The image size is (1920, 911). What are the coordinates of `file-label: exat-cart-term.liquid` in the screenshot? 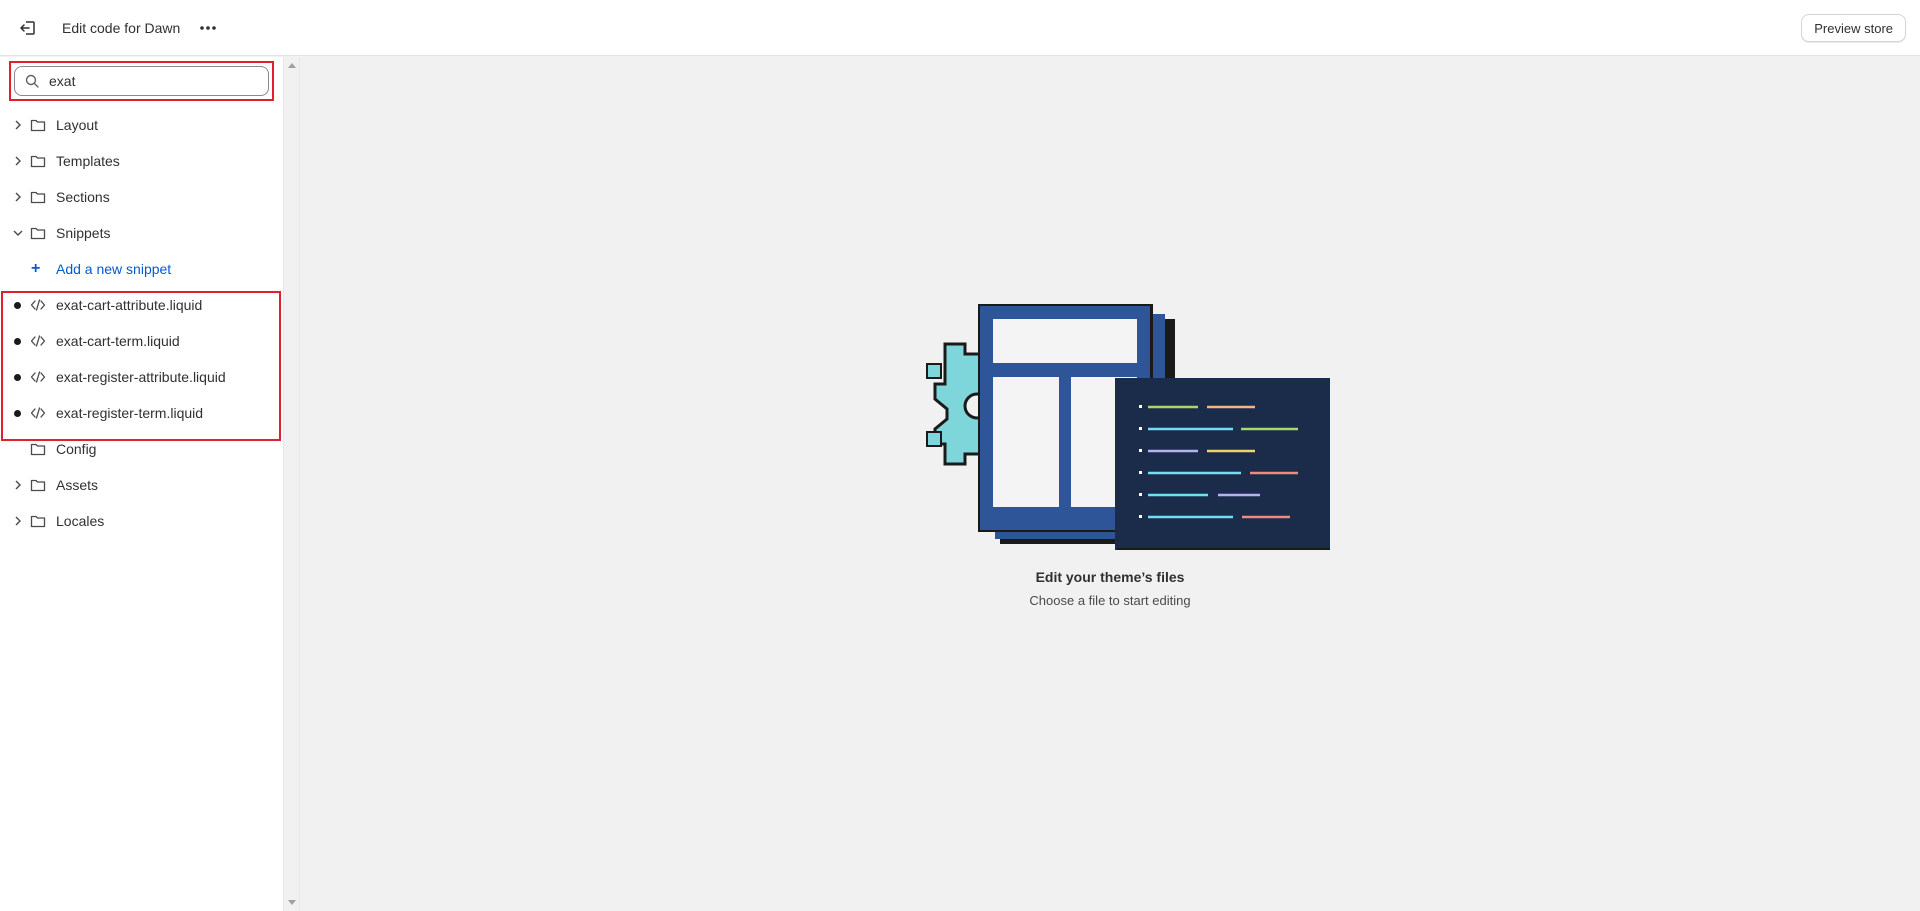 It's located at (118, 341).